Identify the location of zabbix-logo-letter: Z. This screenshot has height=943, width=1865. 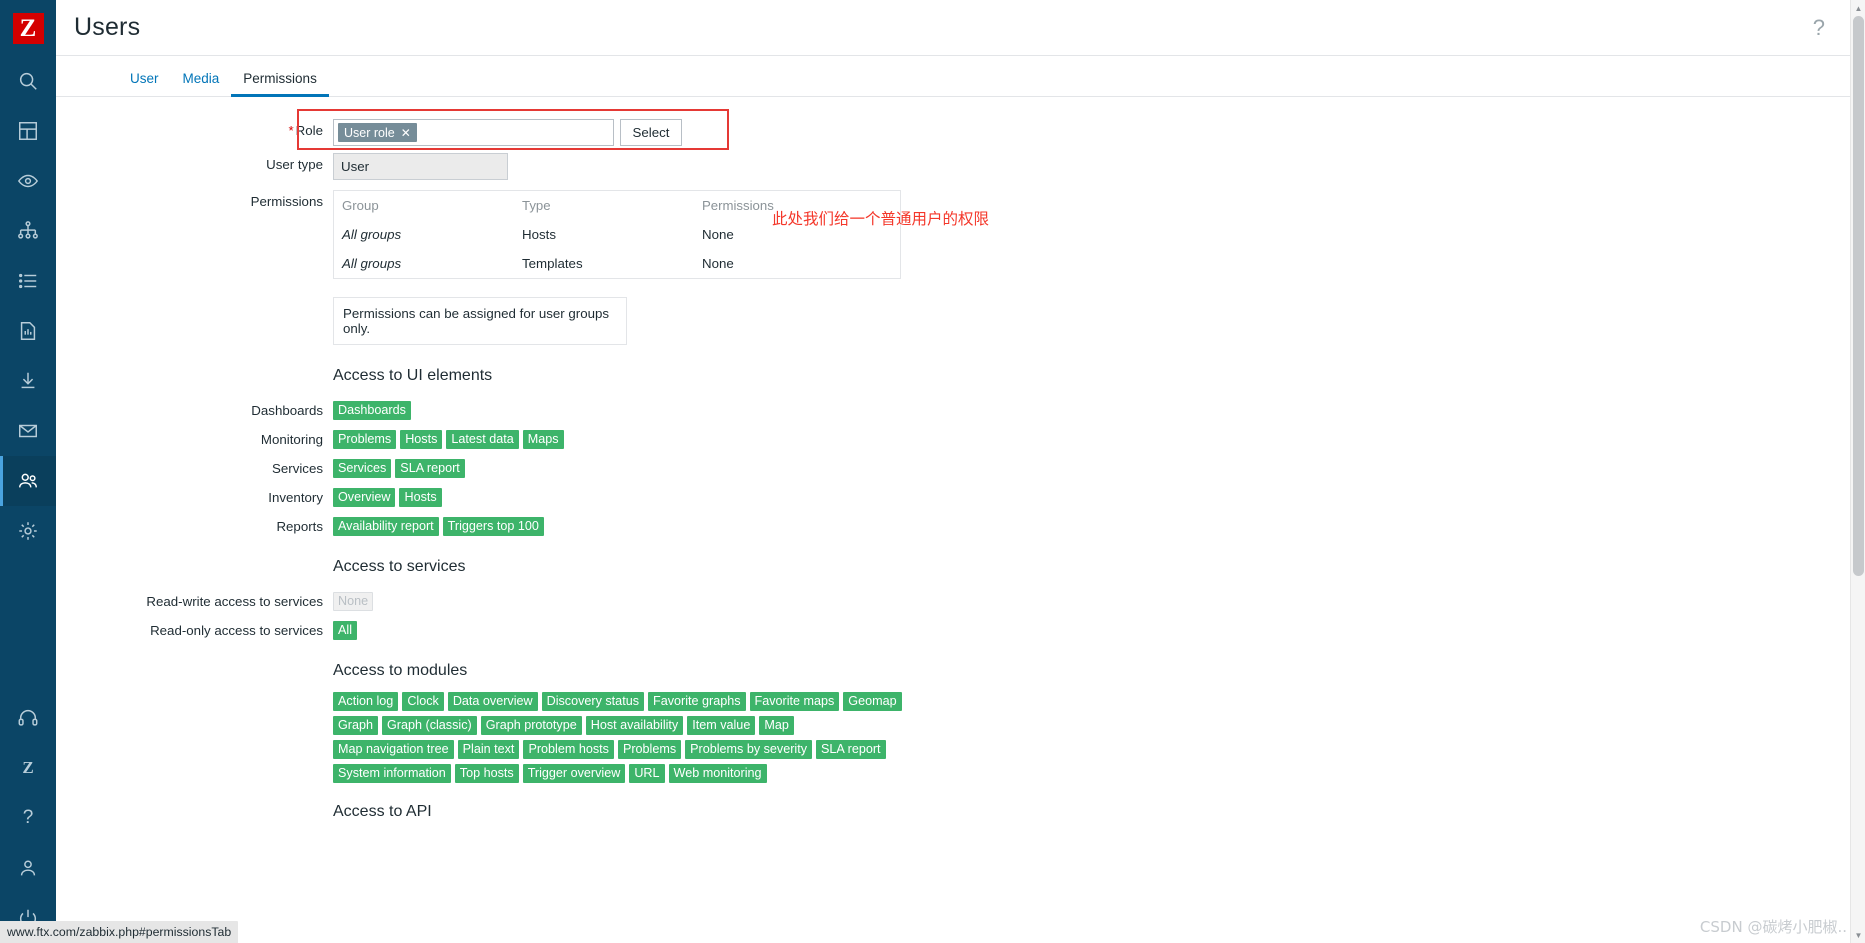
(28, 28).